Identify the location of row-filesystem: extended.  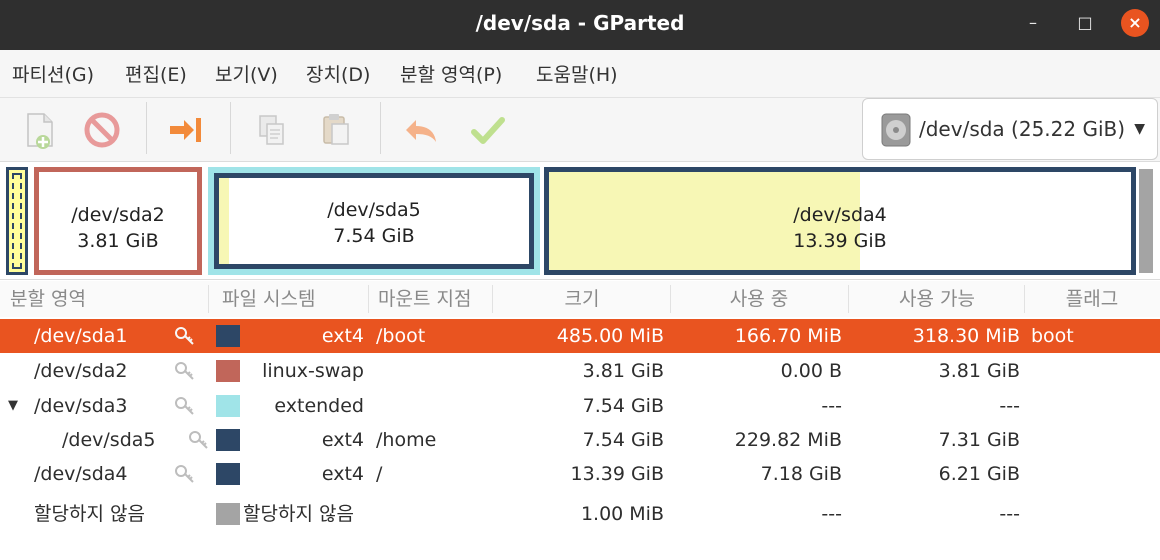
(319, 406).